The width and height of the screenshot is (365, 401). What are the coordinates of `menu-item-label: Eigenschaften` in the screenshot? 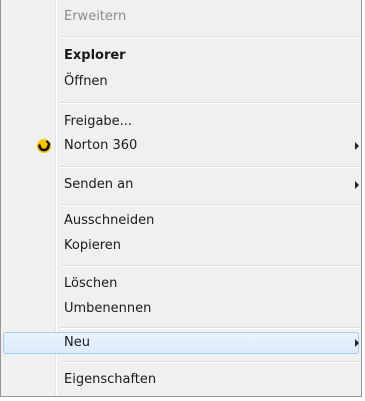 It's located at (110, 379).